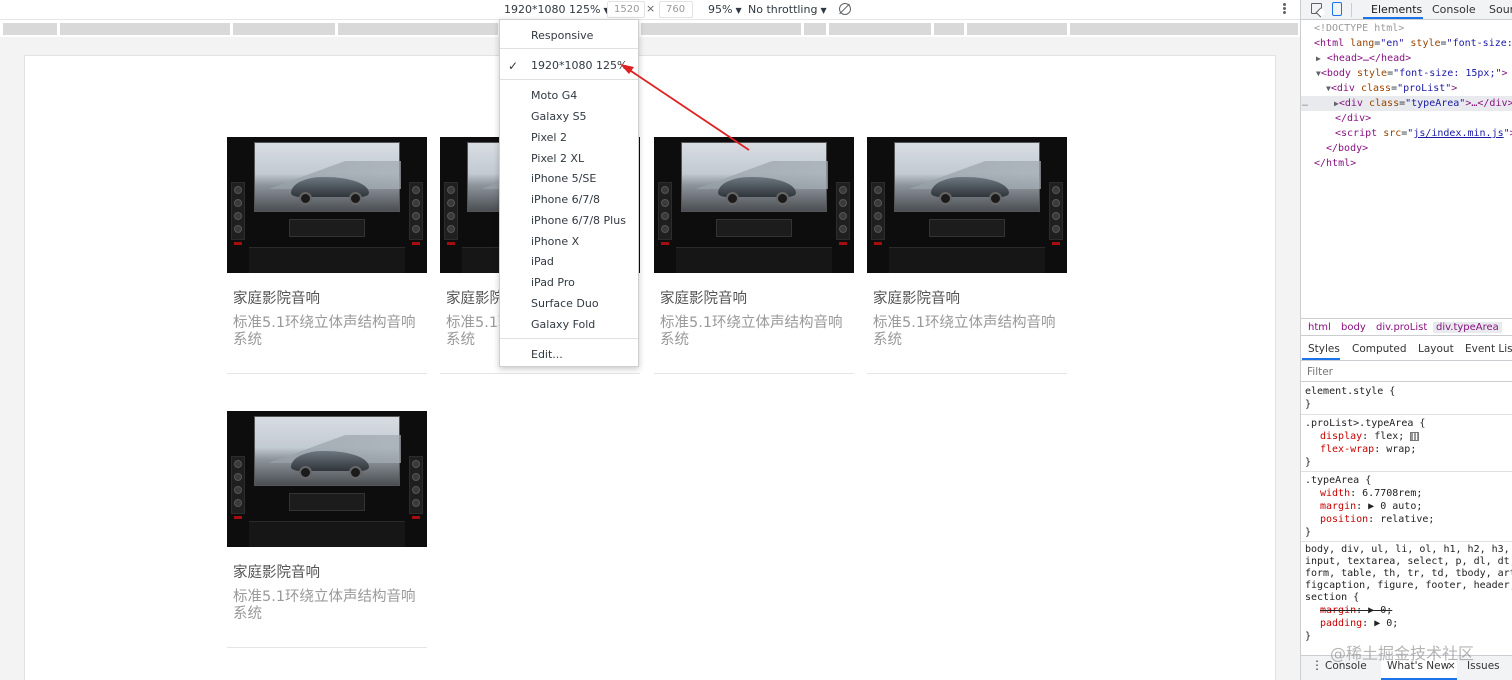  What do you see at coordinates (676, 9) in the screenshot?
I see `height-input: 760` at bounding box center [676, 9].